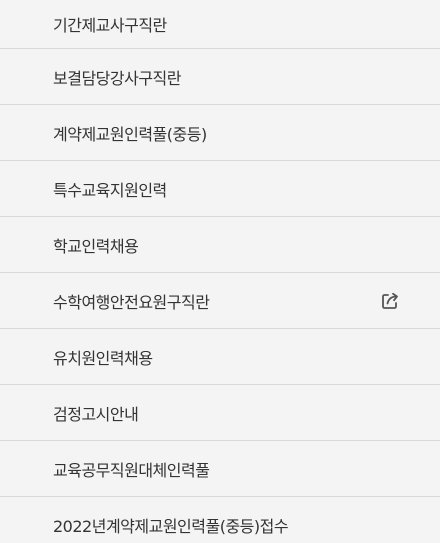 Image resolution: width=440 pixels, height=543 pixels. Describe the element at coordinates (110, 25) in the screenshot. I see `menu-item-label: 기간제교사구직란` at that location.